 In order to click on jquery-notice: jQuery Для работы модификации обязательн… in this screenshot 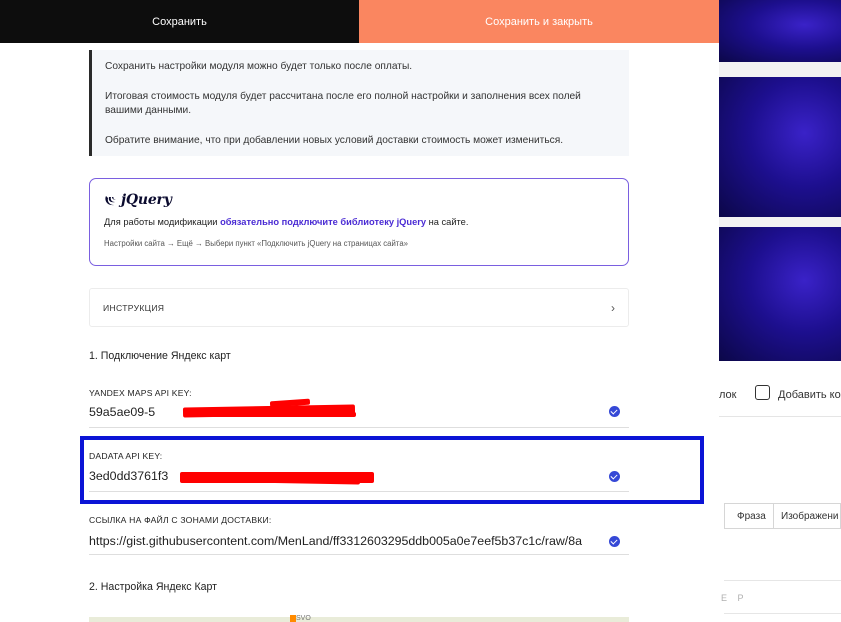, I will do `click(359, 222)`.